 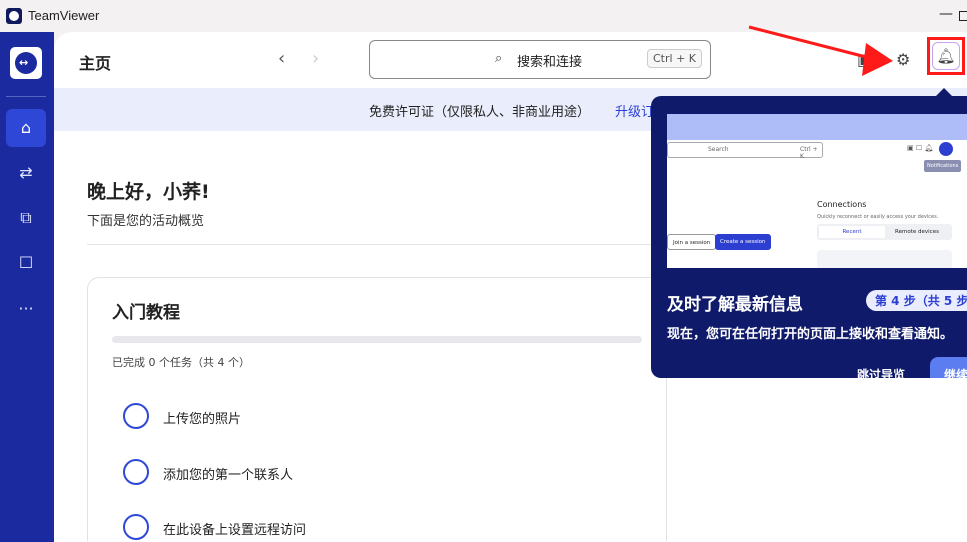 What do you see at coordinates (943, 166) in the screenshot?
I see `preview-tooltip: Notifications` at bounding box center [943, 166].